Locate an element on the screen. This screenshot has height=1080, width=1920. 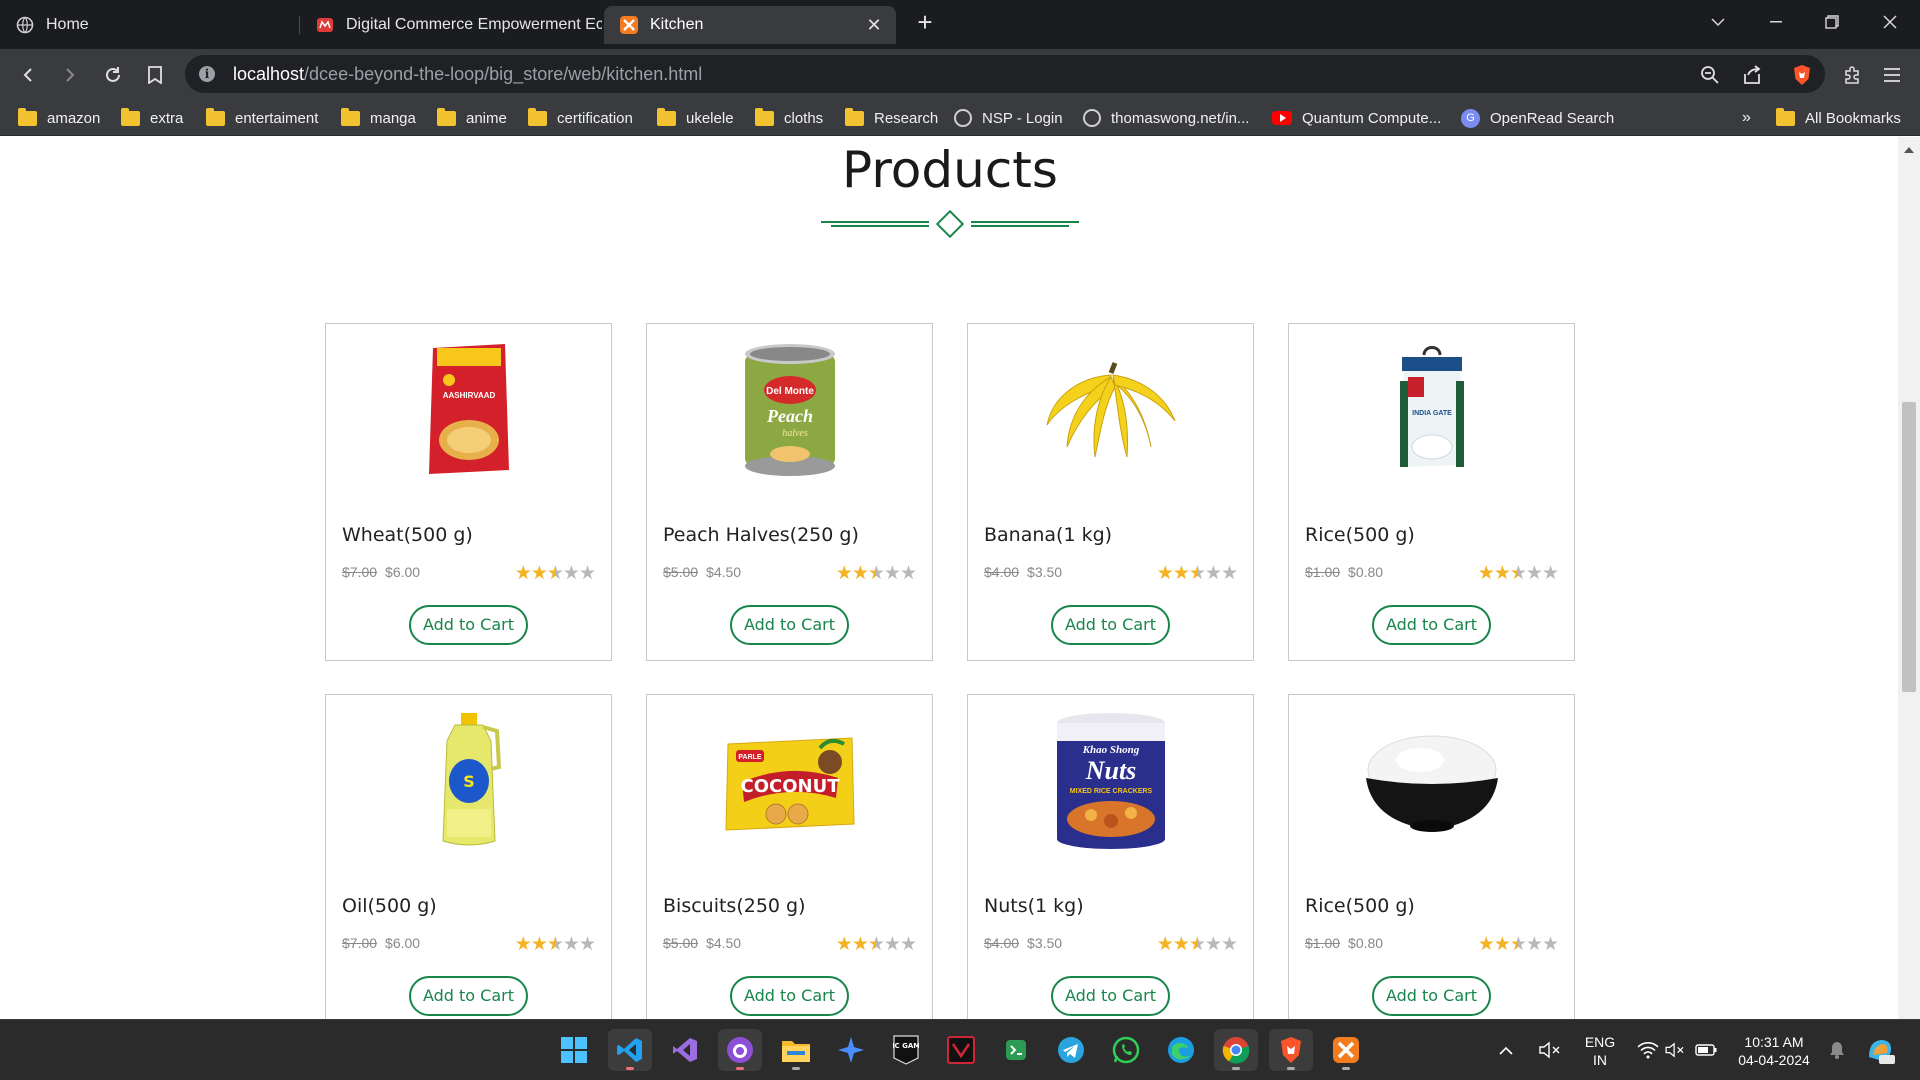
scroll-up-arrow-icon is located at coordinates (1909, 150).